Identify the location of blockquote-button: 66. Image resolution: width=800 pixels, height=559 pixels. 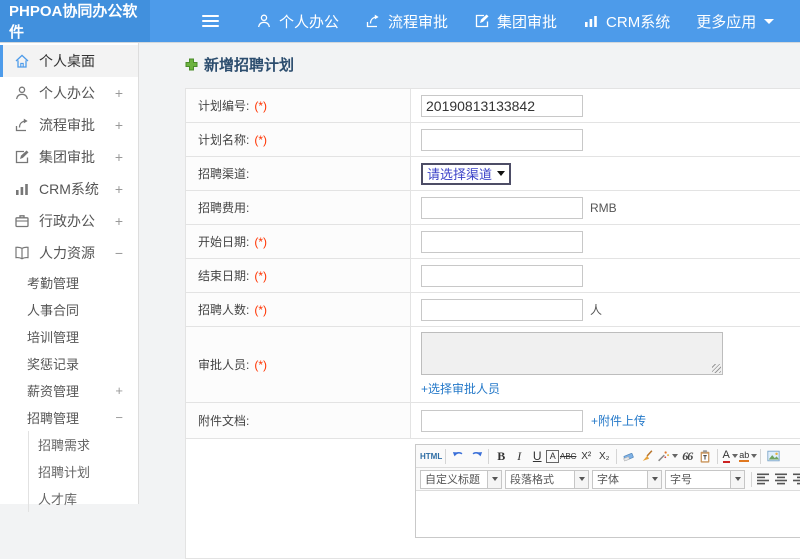
(687, 456).